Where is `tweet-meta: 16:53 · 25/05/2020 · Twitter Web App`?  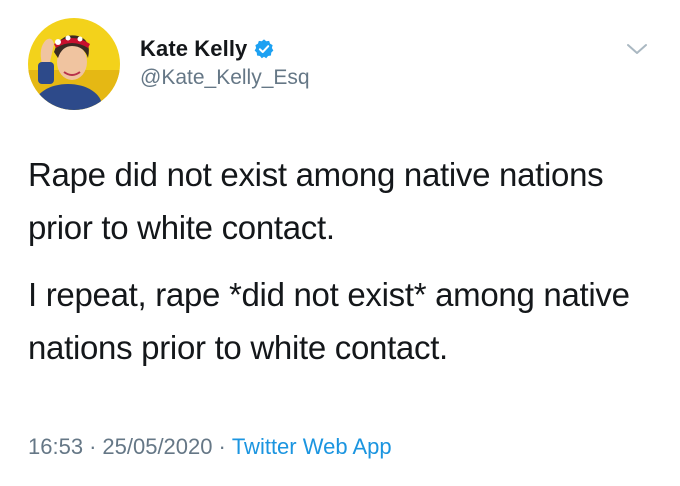
tweet-meta: 16:53 · 25/05/2020 · Twitter Web App is located at coordinates (210, 447).